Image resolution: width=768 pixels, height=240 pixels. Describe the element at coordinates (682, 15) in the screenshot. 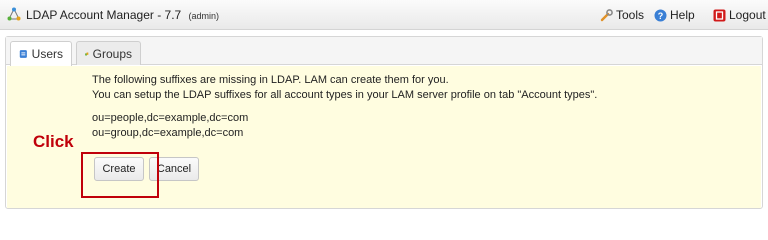

I see `help-label: Help` at that location.